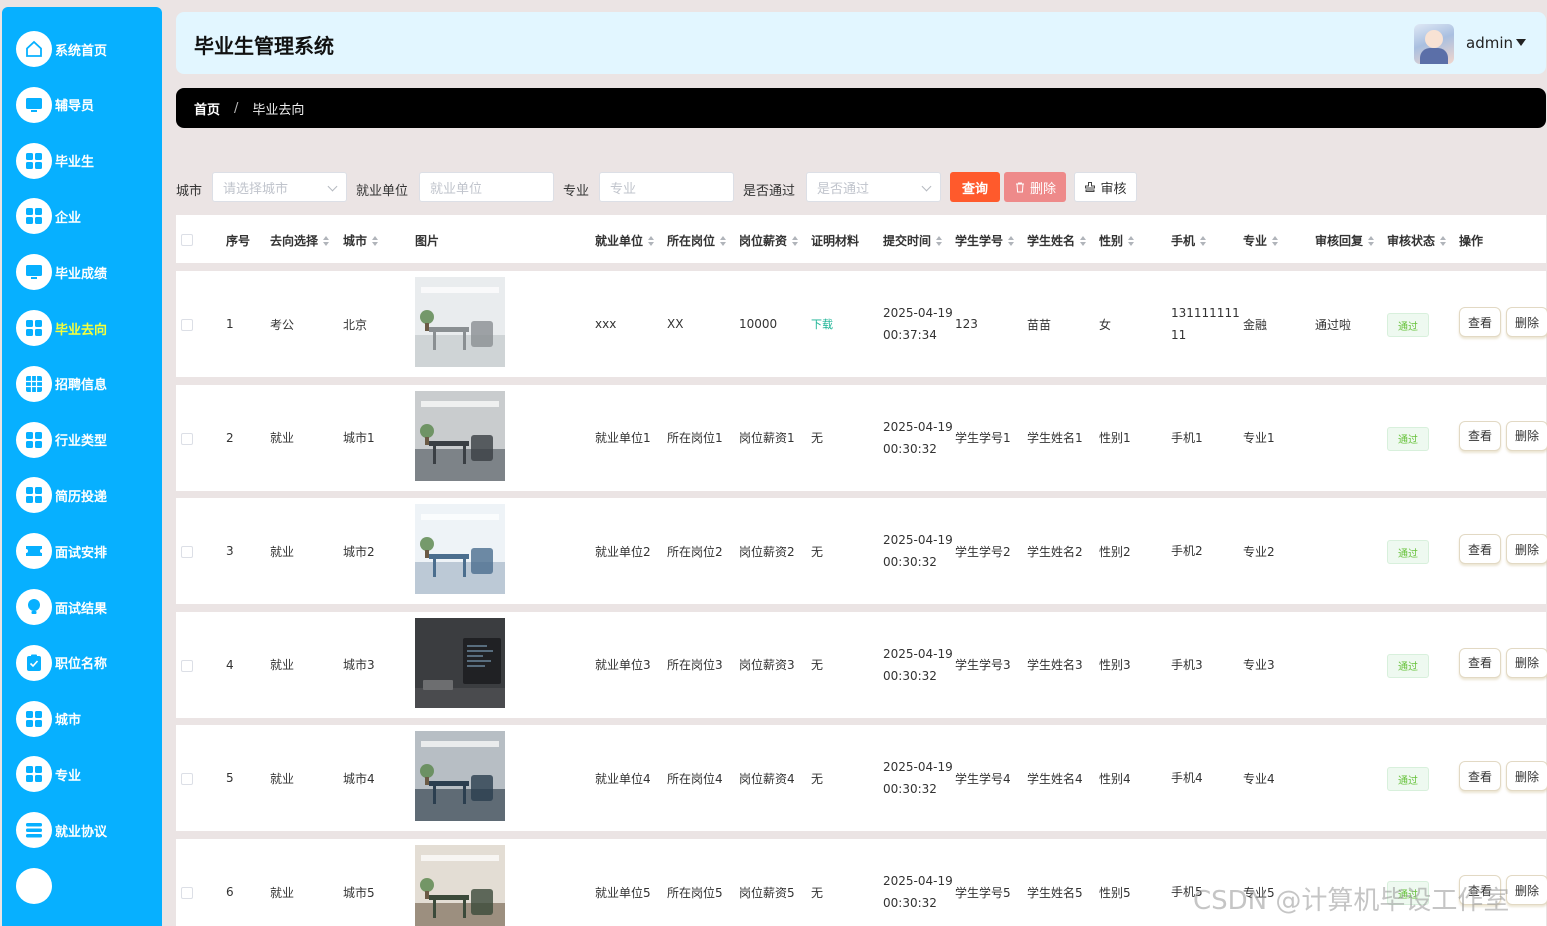 The image size is (1547, 926). Describe the element at coordinates (81, 832) in the screenshot. I see `sidebar-item-label: 就业协议` at that location.